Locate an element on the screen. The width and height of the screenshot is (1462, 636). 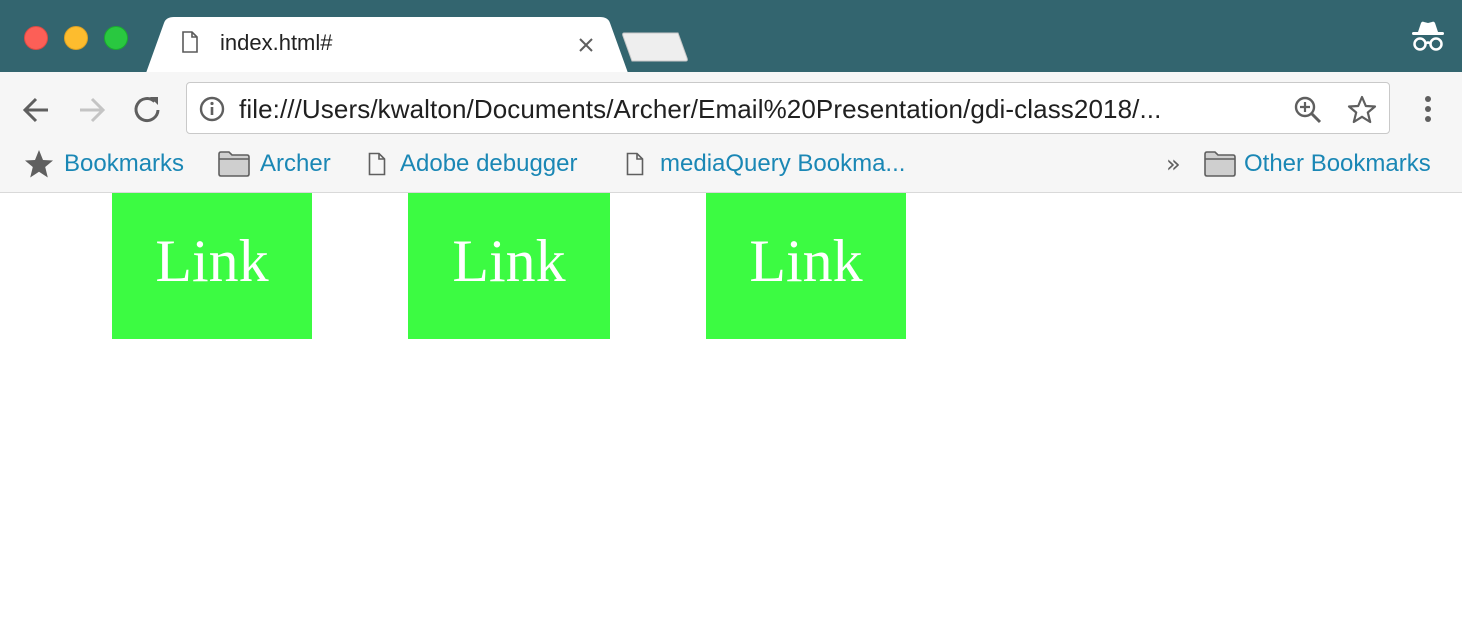
new-tab-button is located at coordinates (654, 47).